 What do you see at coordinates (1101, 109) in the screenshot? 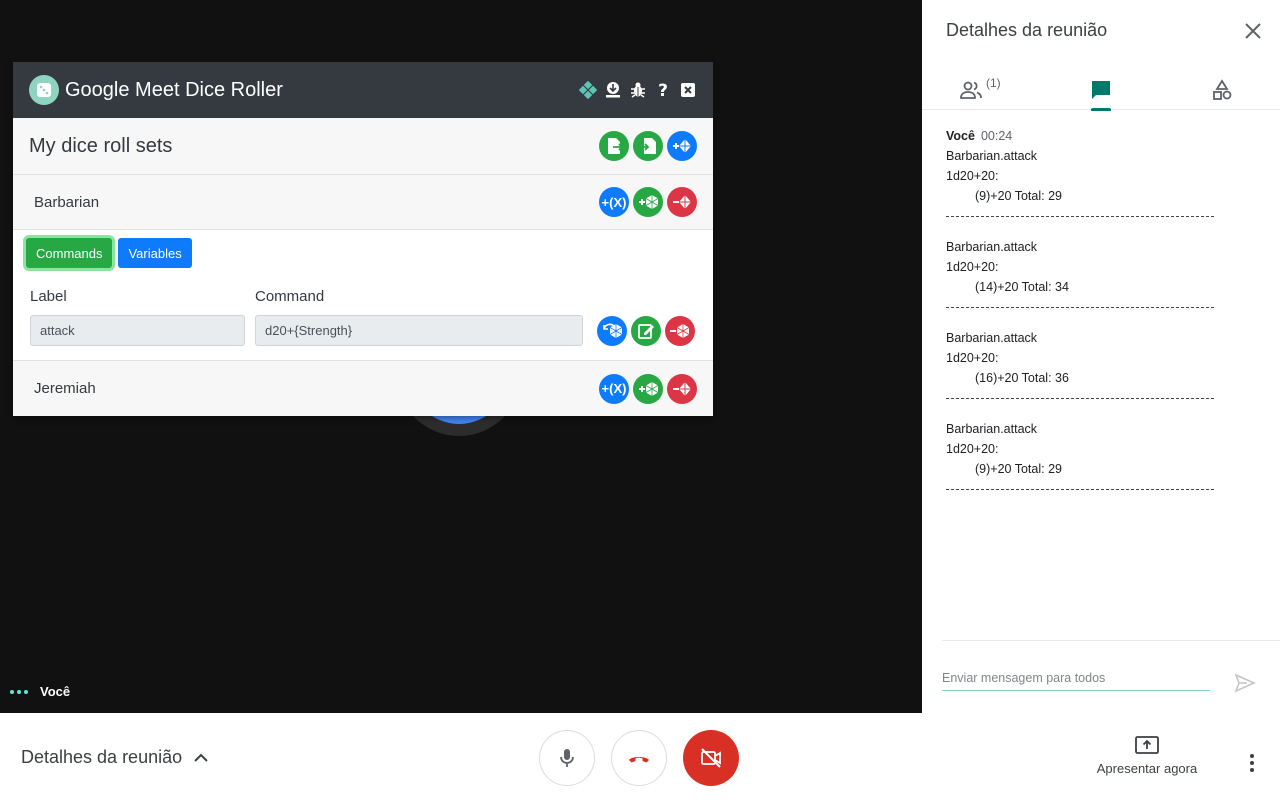
I see `active-tab-indicator` at bounding box center [1101, 109].